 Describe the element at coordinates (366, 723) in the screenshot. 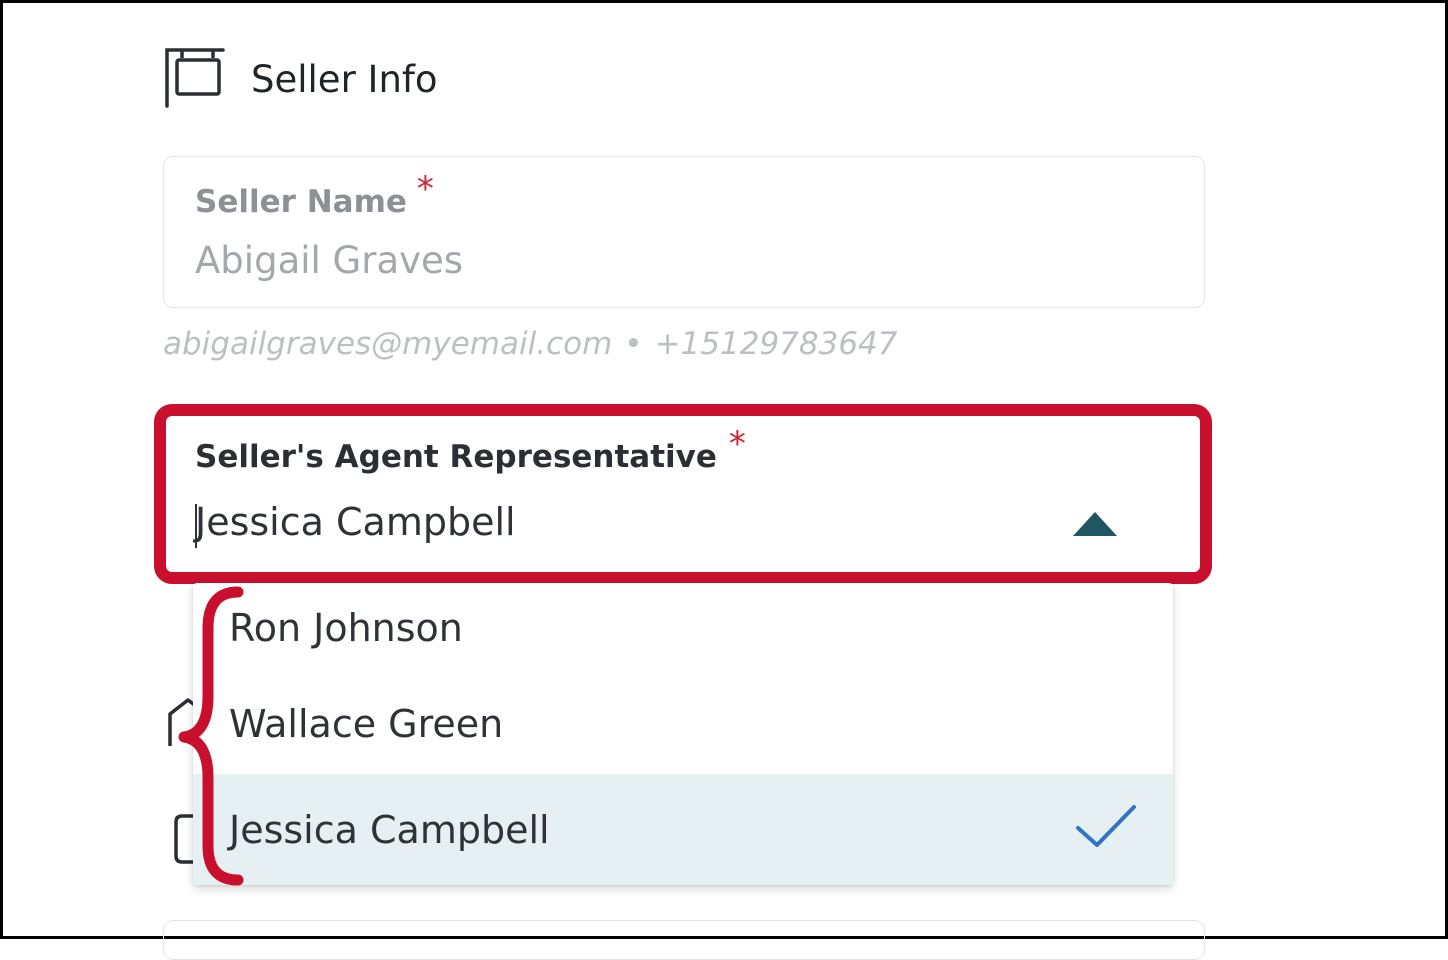

I see `option-label: Wallace Green` at that location.